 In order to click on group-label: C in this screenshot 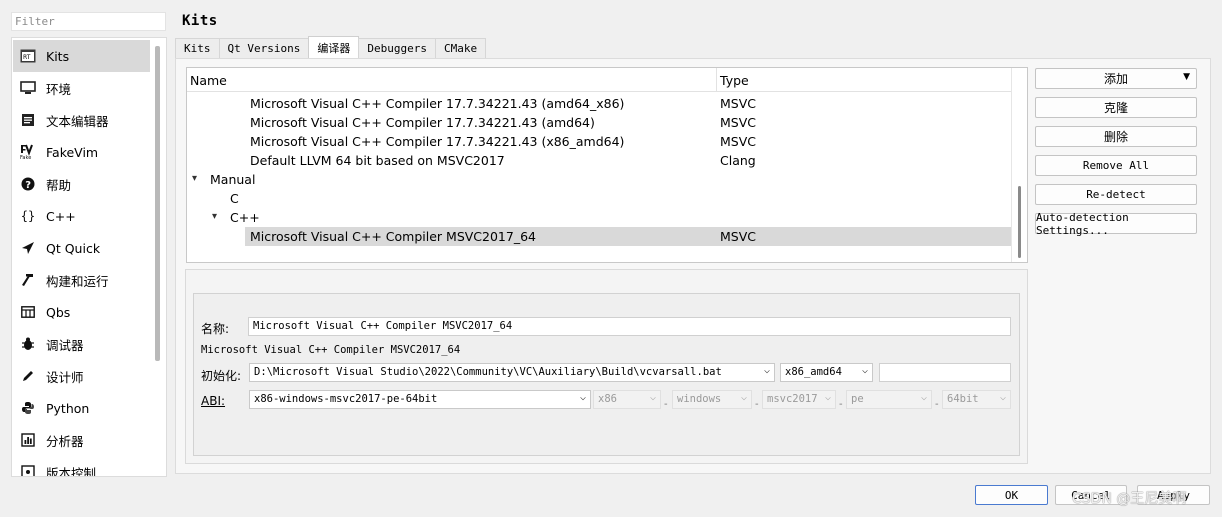, I will do `click(234, 198)`.